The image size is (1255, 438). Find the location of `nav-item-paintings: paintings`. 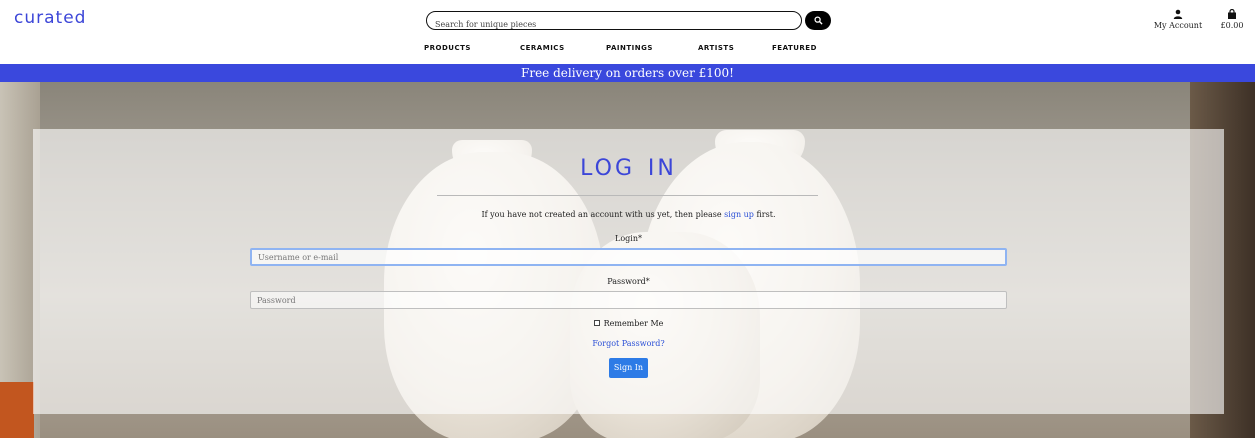

nav-item-paintings: paintings is located at coordinates (640, 47).